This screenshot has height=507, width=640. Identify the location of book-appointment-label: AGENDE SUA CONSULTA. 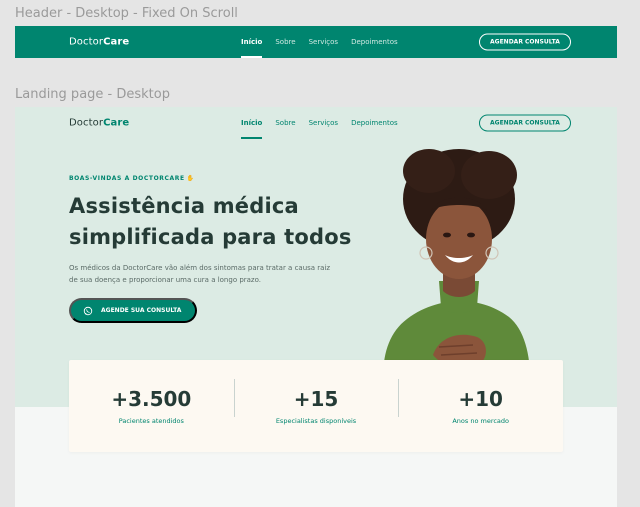
(141, 310).